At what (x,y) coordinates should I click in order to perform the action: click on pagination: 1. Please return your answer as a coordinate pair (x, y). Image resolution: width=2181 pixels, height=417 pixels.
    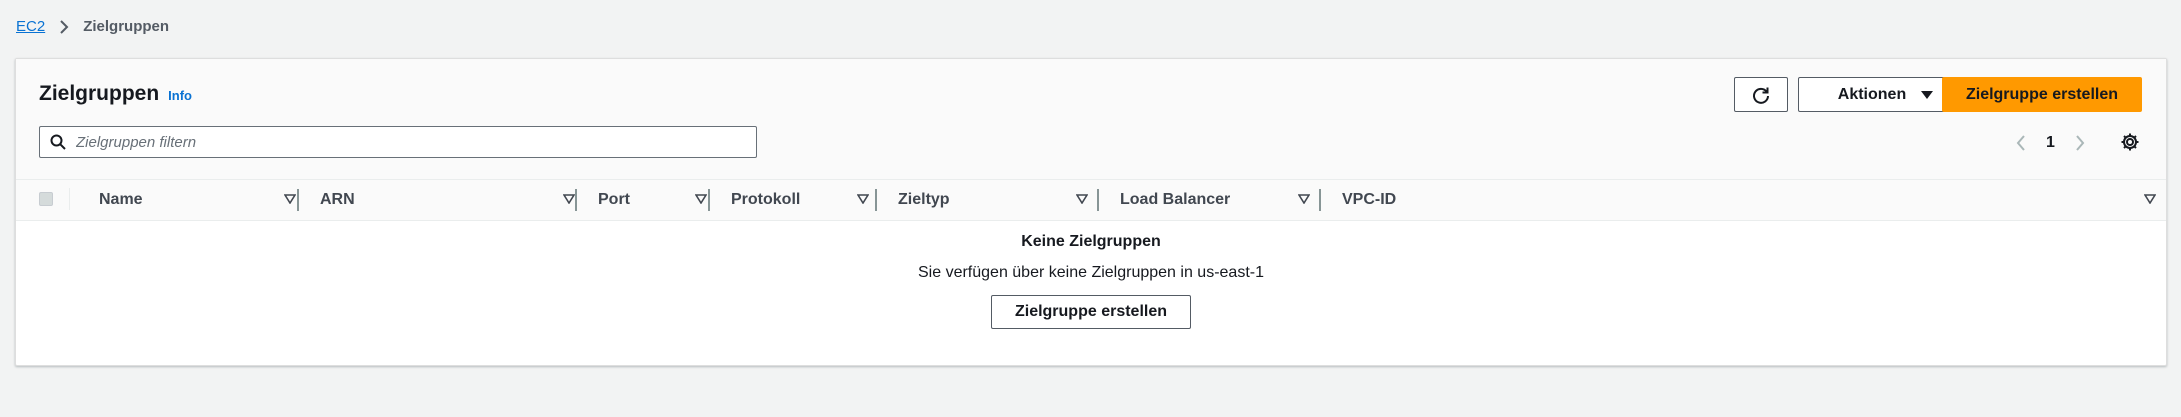
    Looking at the image, I should click on (2050, 143).